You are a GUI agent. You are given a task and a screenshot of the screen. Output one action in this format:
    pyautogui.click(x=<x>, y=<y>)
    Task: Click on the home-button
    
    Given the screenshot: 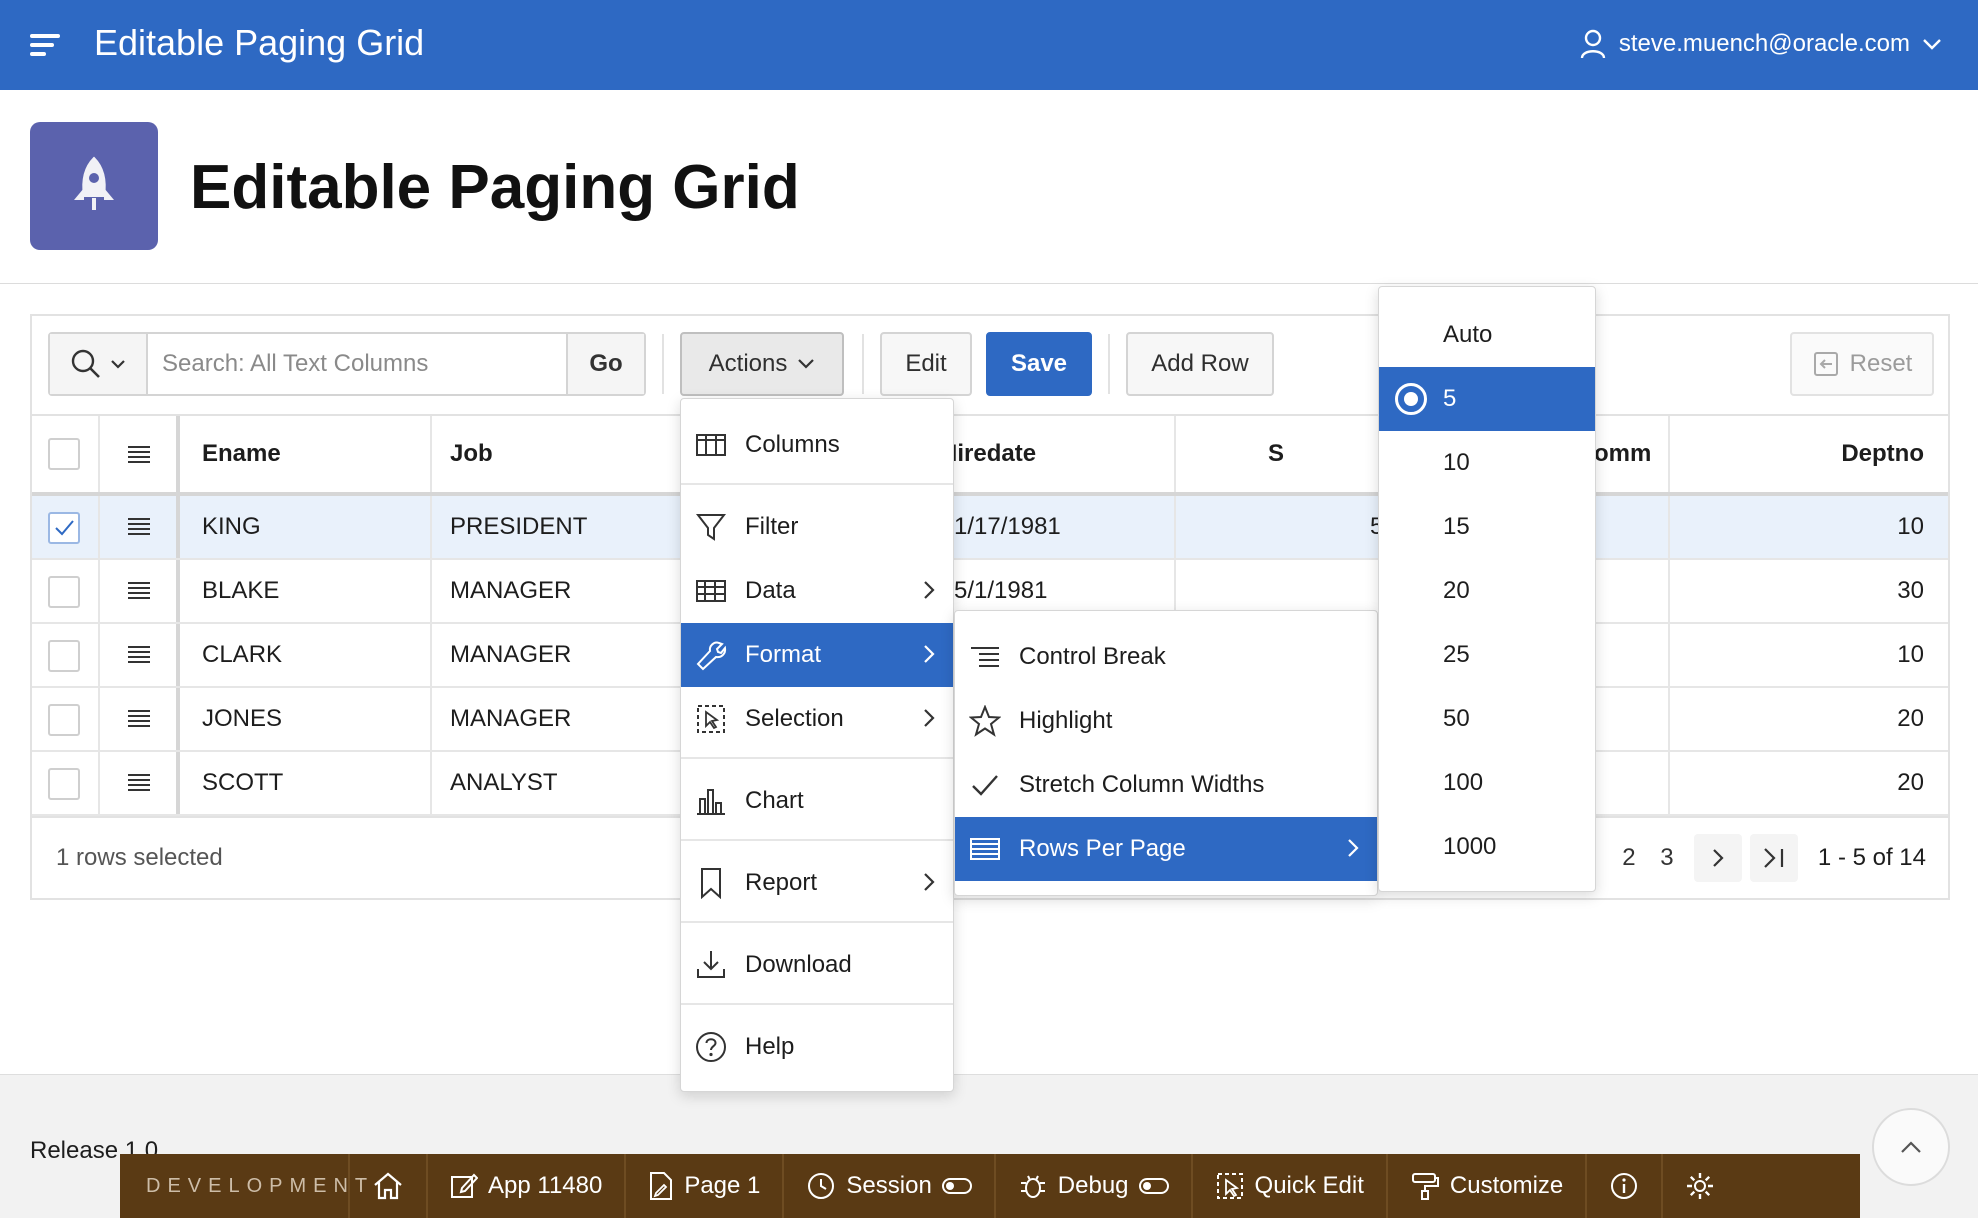 What is the action you would take?
    pyautogui.click(x=387, y=1186)
    